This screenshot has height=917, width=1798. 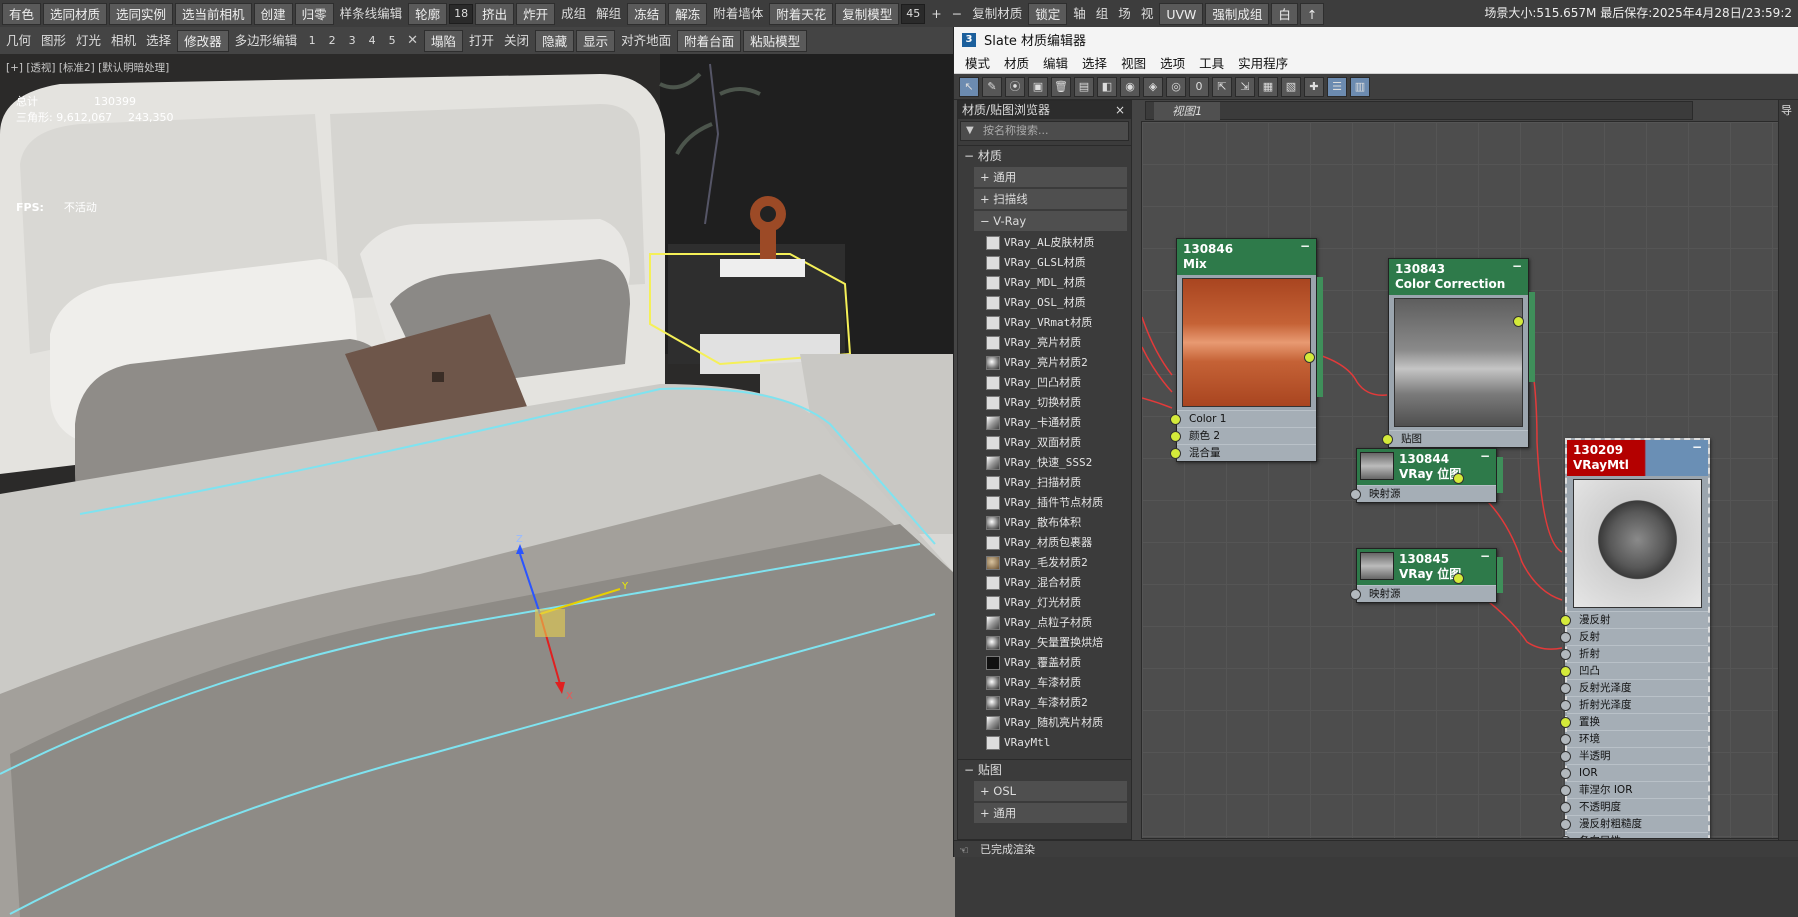 What do you see at coordinates (1056, 363) in the screenshot?
I see `material-list-item: VRay_亮片材质2` at bounding box center [1056, 363].